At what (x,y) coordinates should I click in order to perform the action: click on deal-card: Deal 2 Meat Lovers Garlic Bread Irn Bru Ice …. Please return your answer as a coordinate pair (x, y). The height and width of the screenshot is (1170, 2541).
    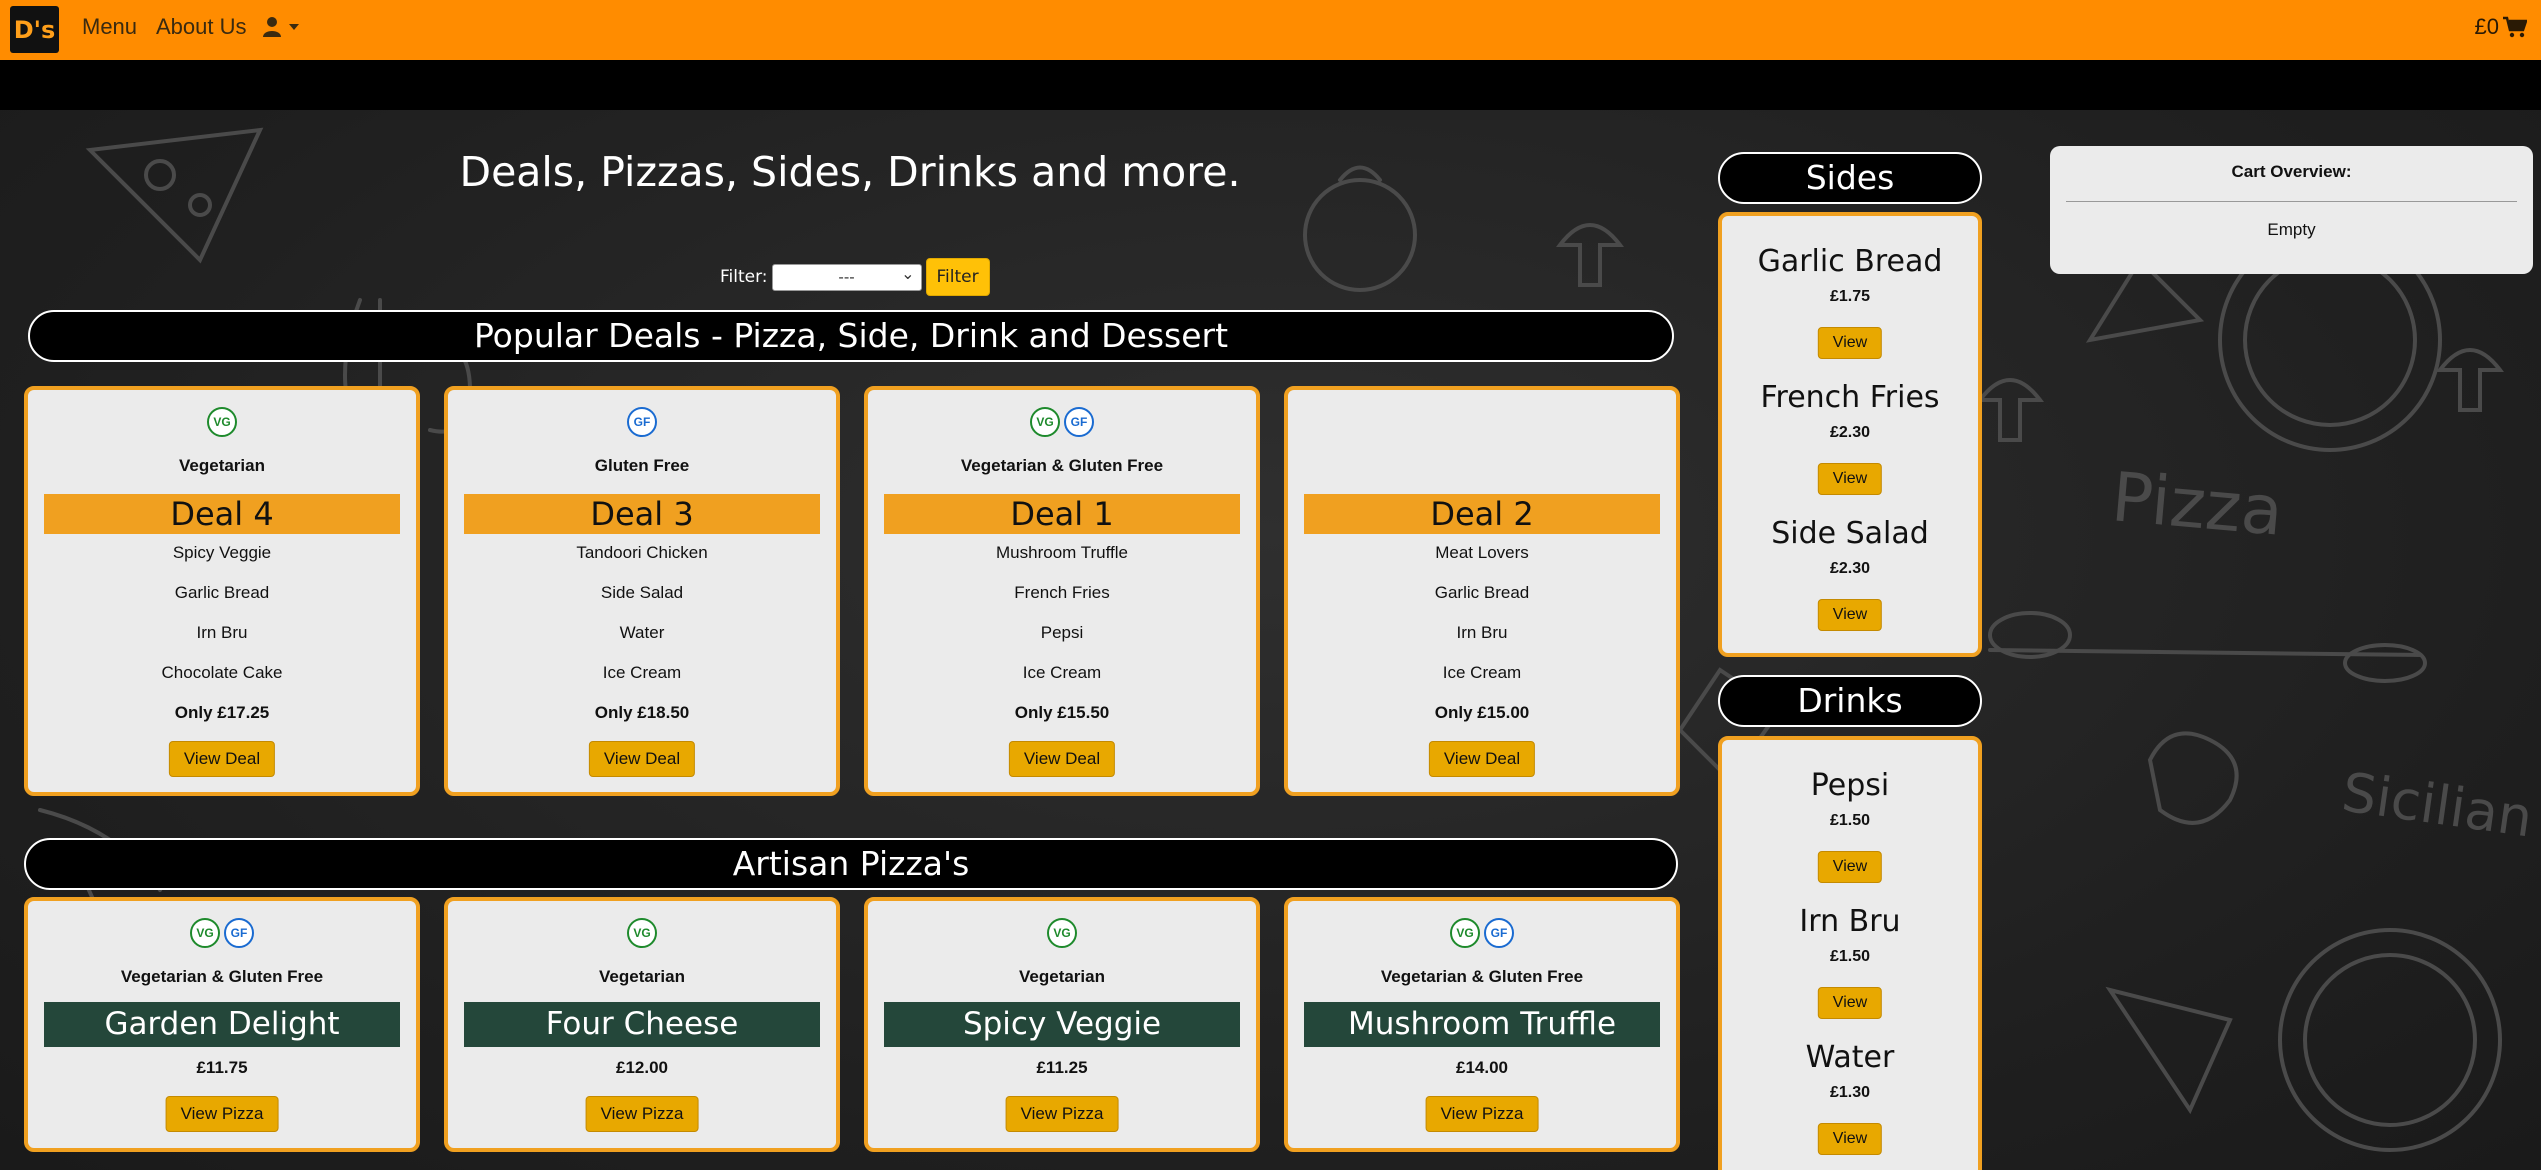
    Looking at the image, I should click on (1482, 591).